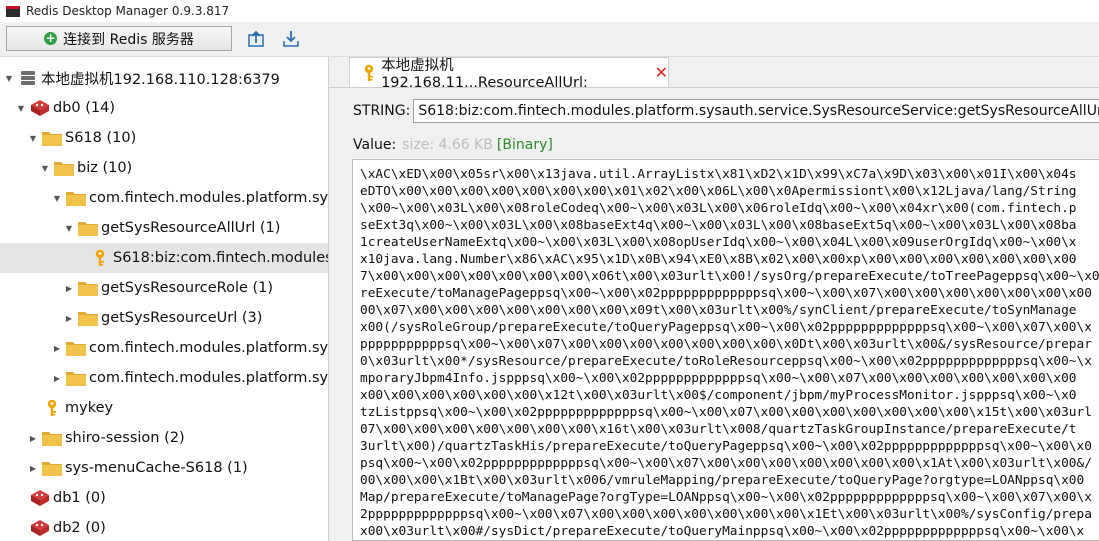  What do you see at coordinates (164, 168) in the screenshot?
I see `tree-item: ▼ biz (10)` at bounding box center [164, 168].